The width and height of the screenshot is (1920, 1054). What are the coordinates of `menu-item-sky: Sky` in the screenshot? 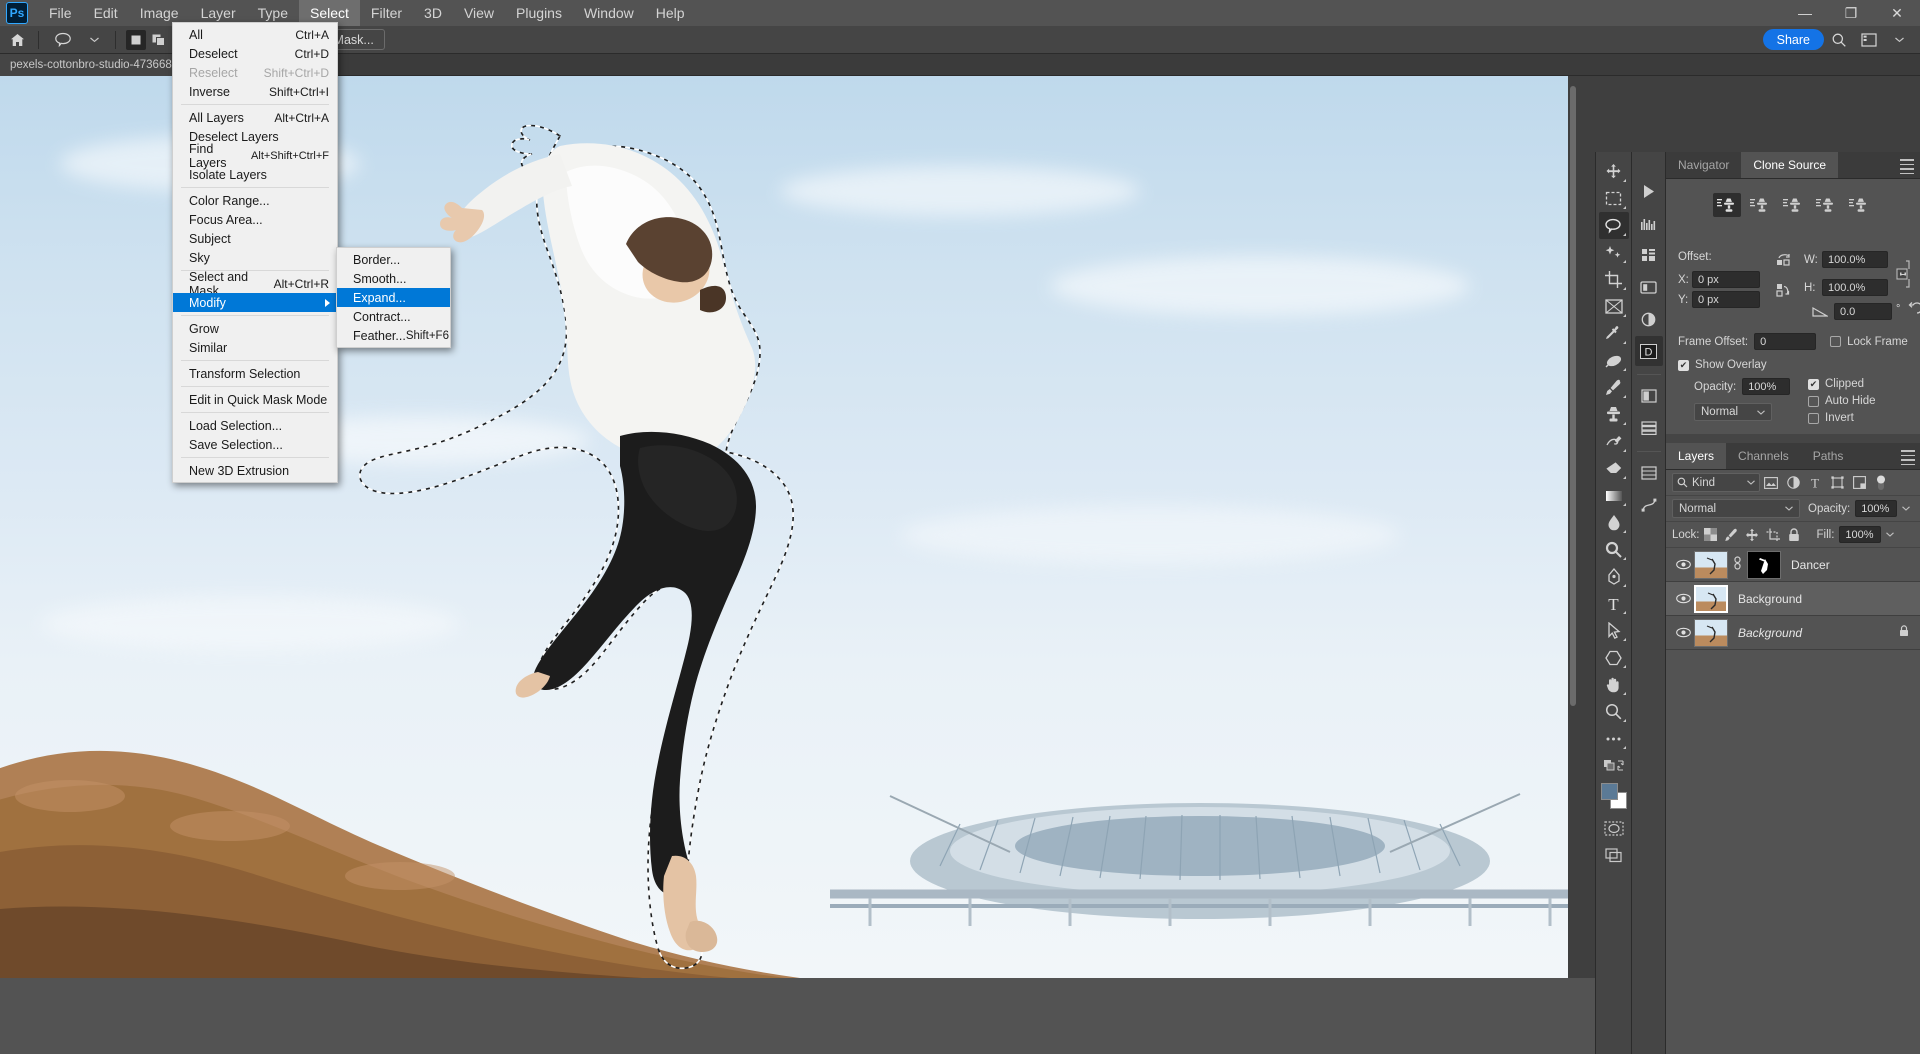 It's located at (255, 257).